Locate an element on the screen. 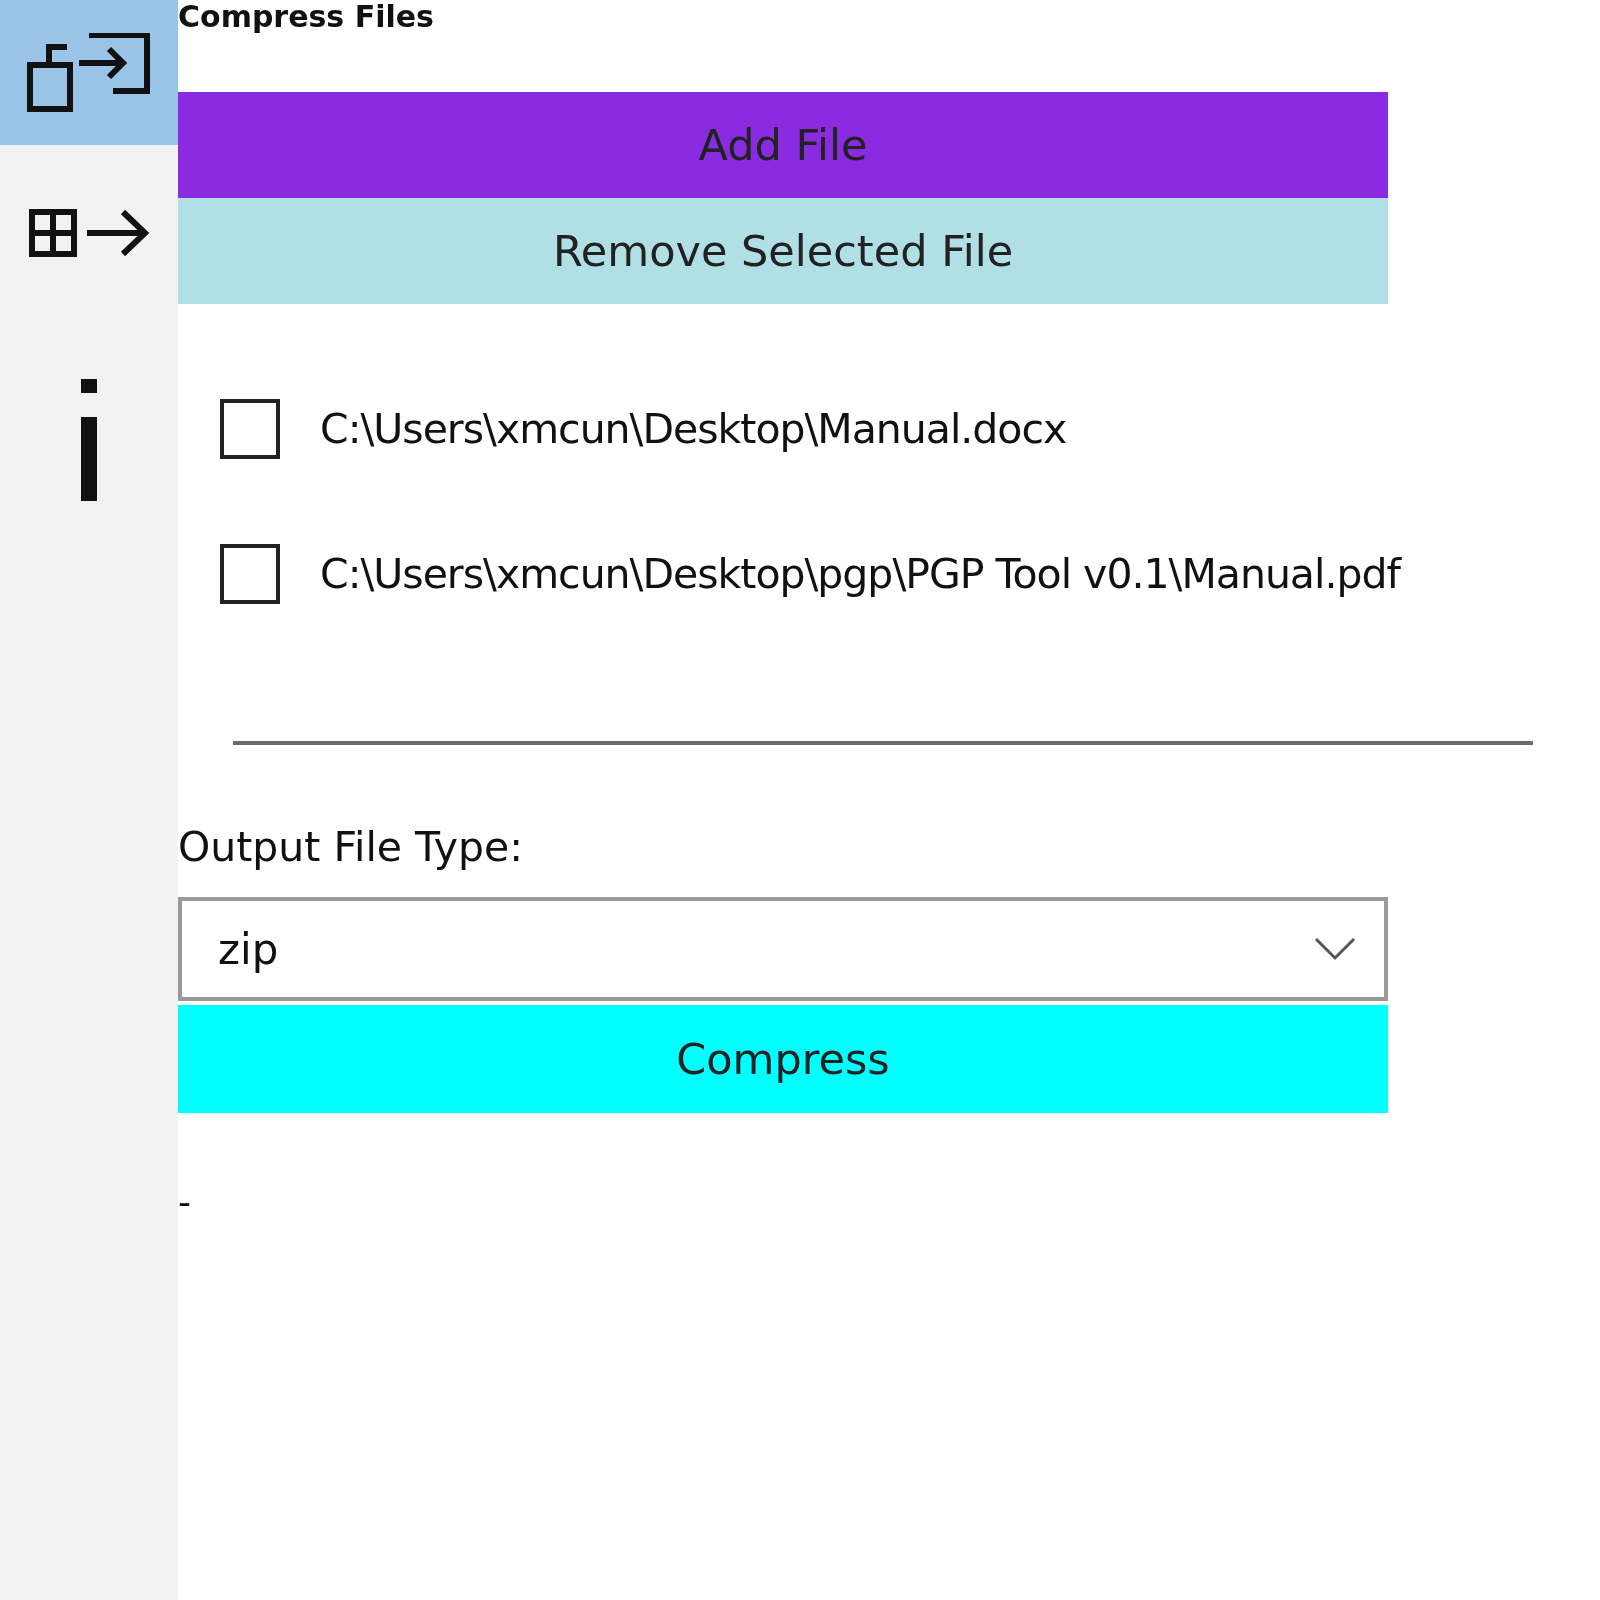 This screenshot has width=1600, height=1600. compress-button: Compress is located at coordinates (783, 1059).